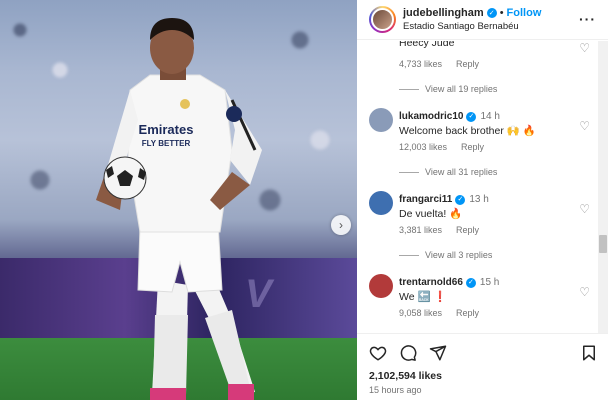  I want to click on location-link: Estadio Santiago Bernabéu, so click(472, 26).